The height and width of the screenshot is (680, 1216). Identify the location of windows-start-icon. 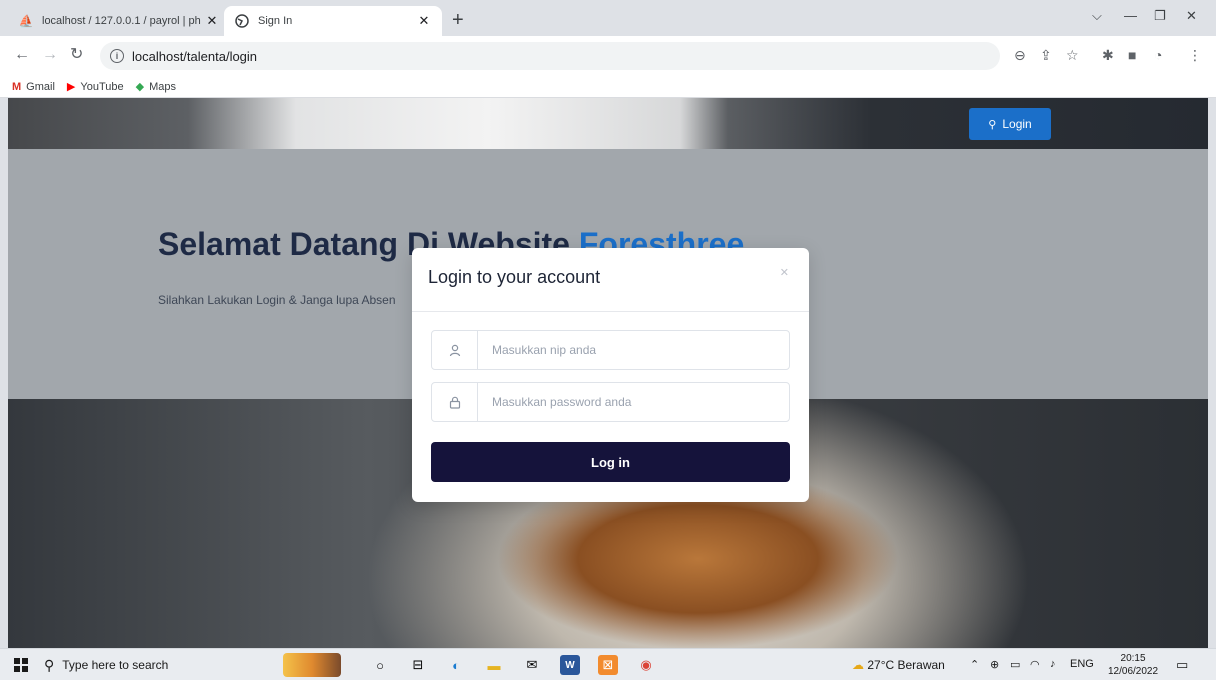
(21, 665).